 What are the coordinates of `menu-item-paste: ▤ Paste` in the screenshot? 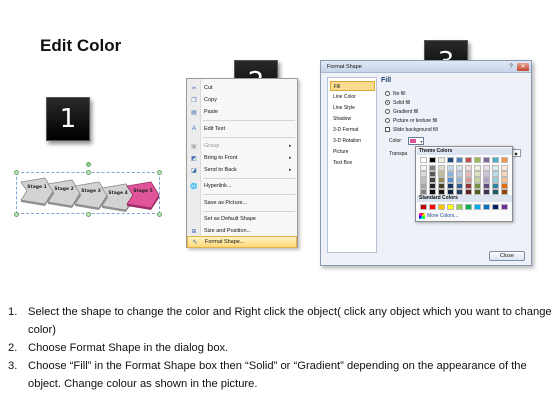 It's located at (242, 112).